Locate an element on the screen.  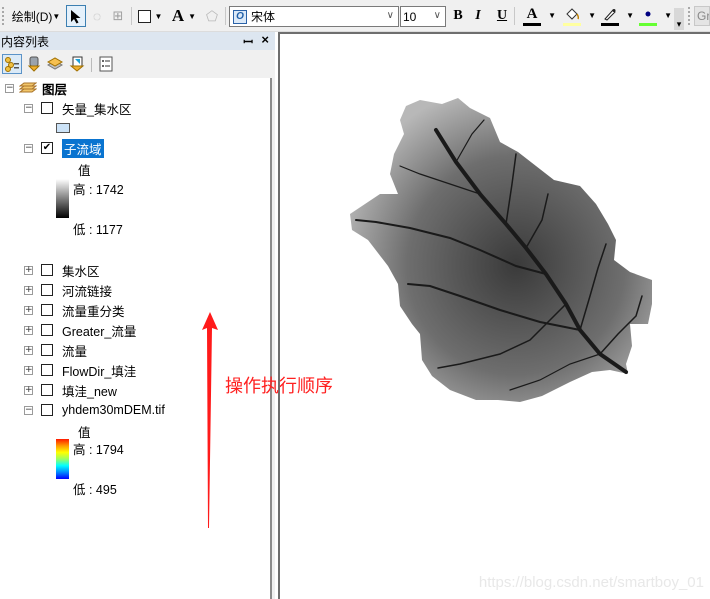
text-tool-button: A ▼ is located at coordinates (184, 16).